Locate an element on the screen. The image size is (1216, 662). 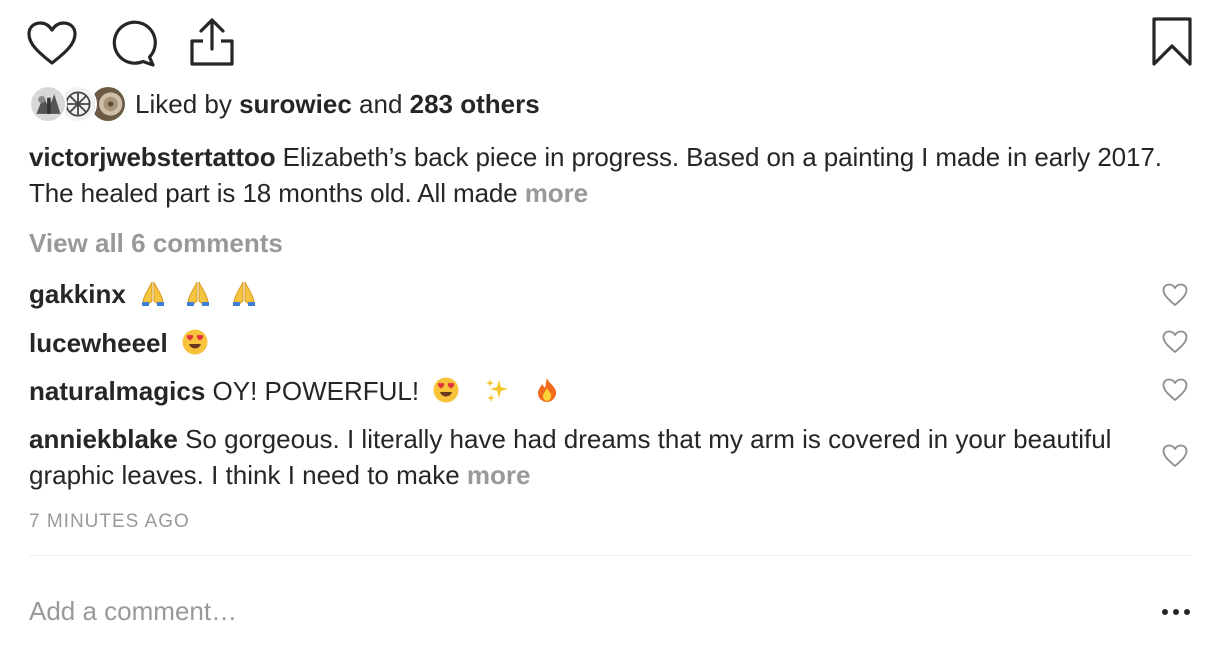
comment-item: lucewheeel is located at coordinates (589, 343).